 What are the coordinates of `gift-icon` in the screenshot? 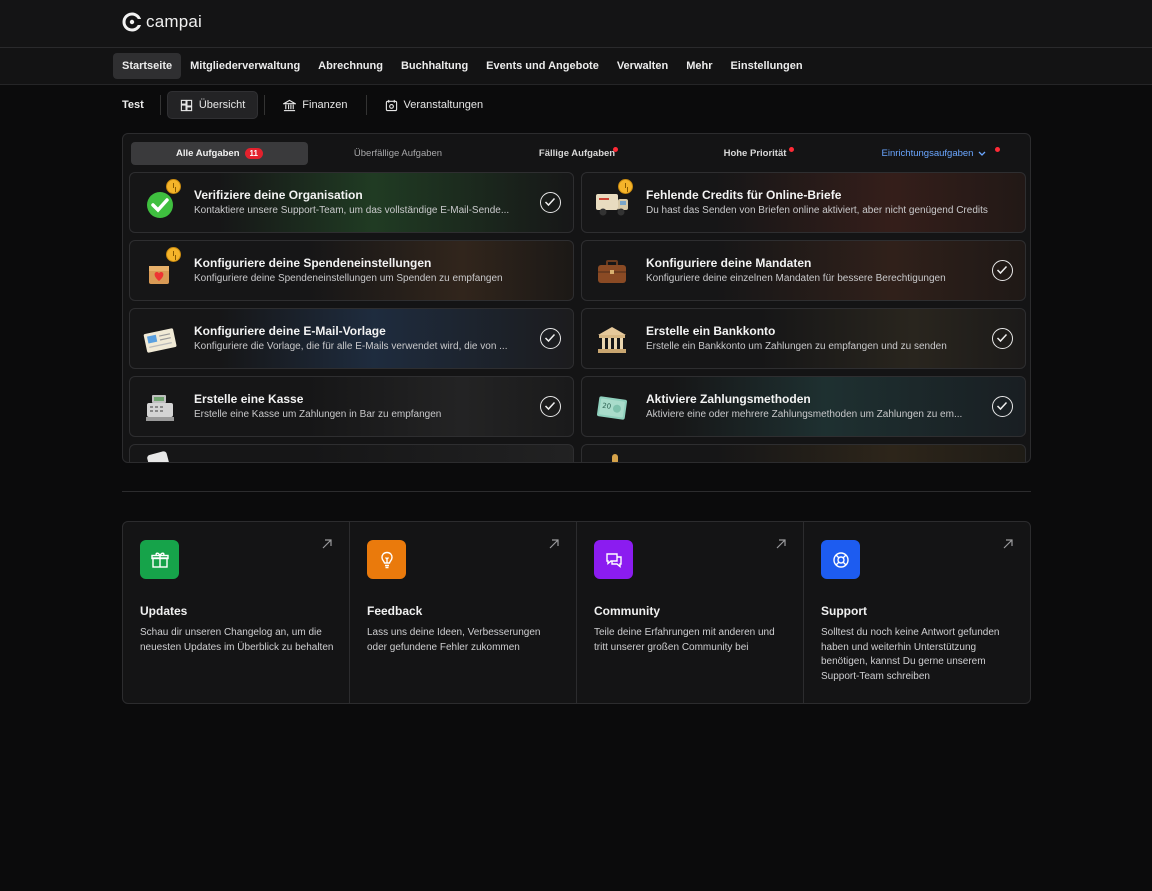 It's located at (159, 559).